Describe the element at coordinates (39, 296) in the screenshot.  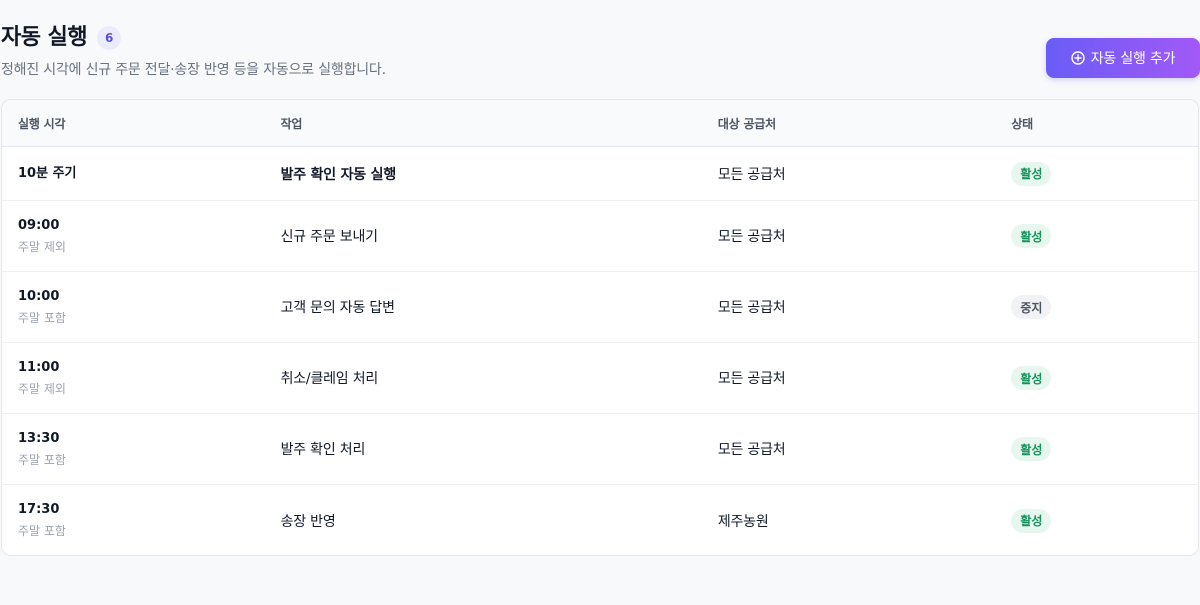
I see `run-time: 10:00` at that location.